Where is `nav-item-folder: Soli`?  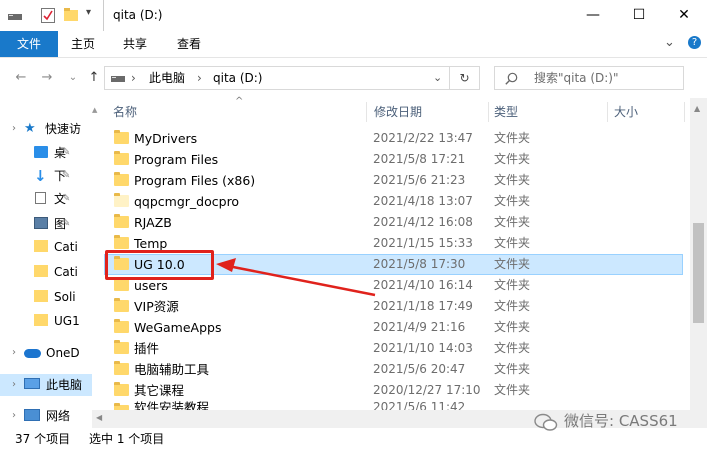
nav-item-folder: Soli is located at coordinates (46, 297).